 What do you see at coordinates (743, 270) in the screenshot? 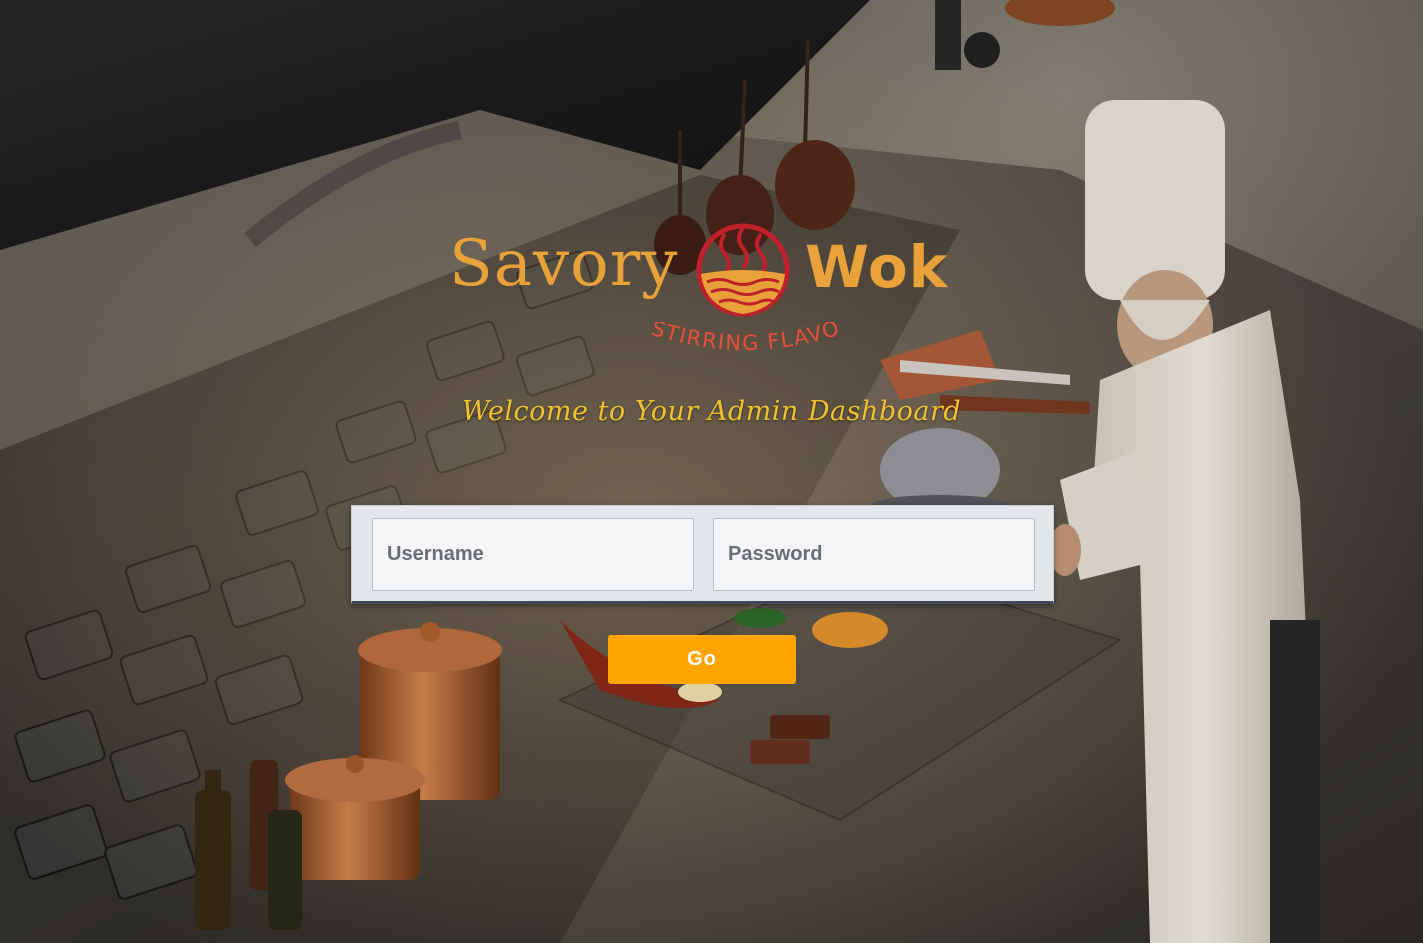
I see `steaming-bowl-icon` at bounding box center [743, 270].